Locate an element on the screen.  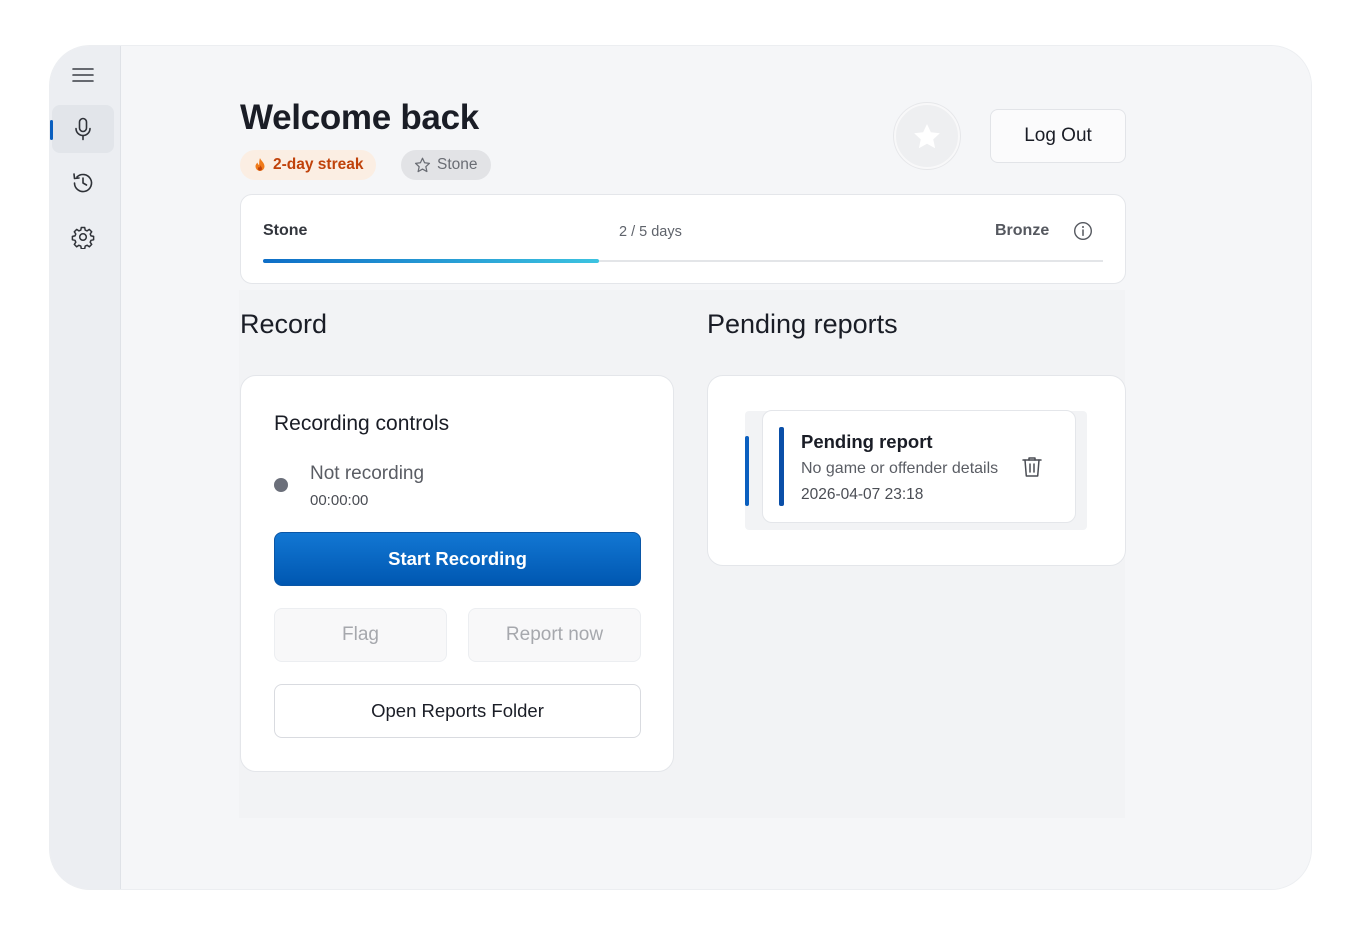
delete-report-button is located at coordinates (1032, 469).